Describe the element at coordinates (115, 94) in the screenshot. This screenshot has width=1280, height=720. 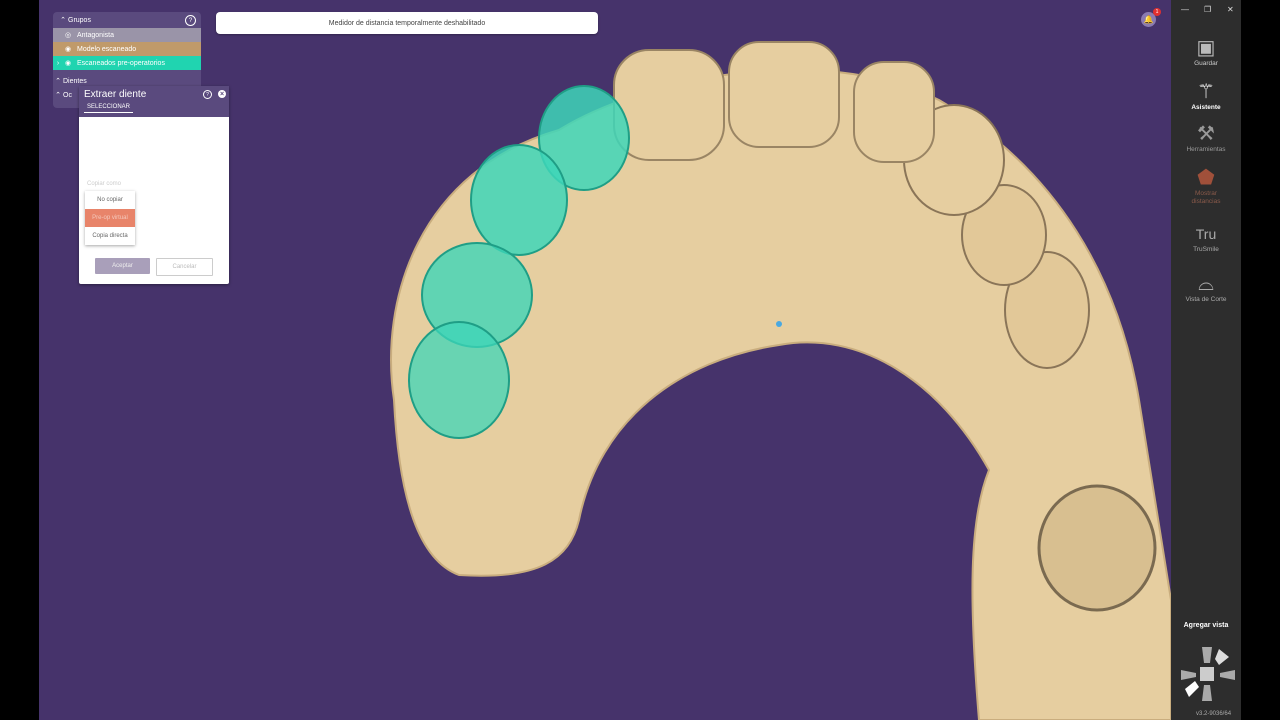
I see `dialog-title: Extraer diente` at that location.